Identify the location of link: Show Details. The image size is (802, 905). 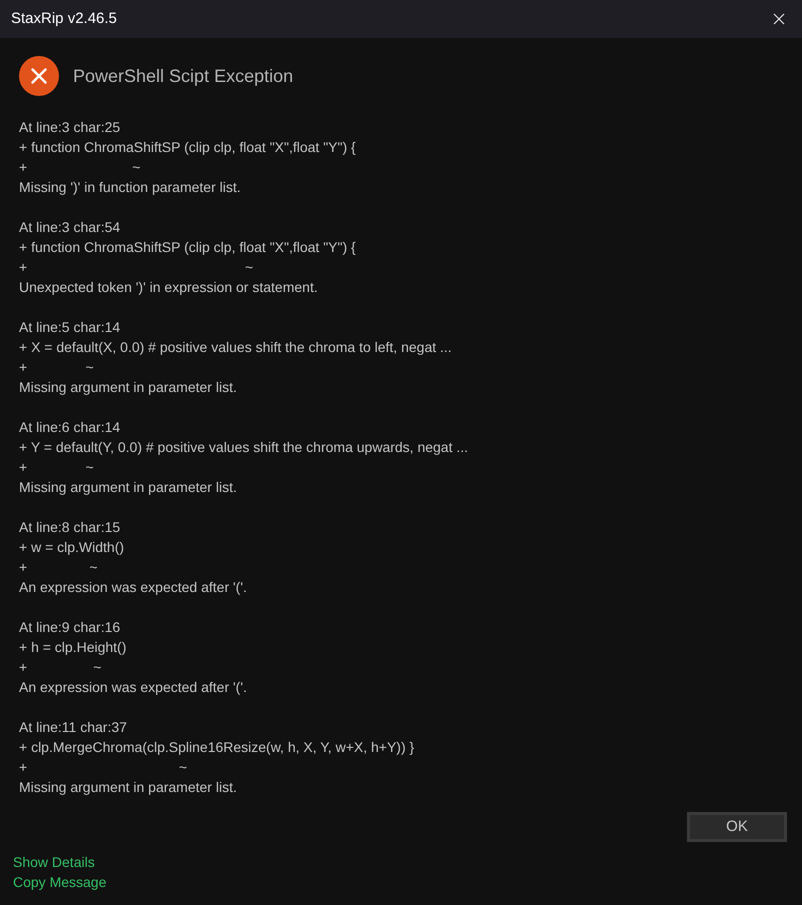
(54, 862).